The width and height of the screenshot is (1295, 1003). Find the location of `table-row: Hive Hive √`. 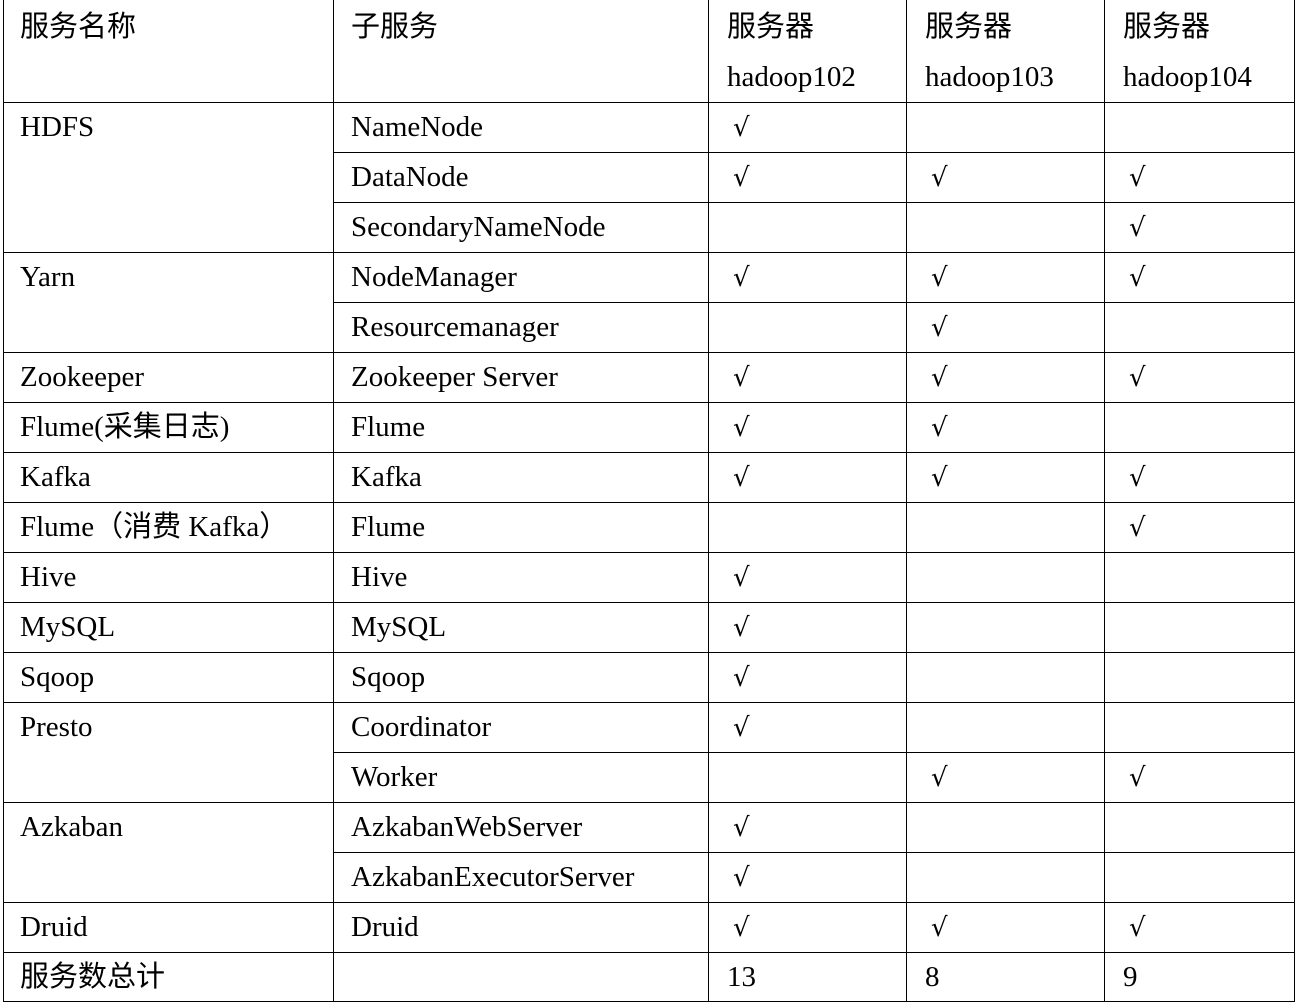

table-row: Hive Hive √ is located at coordinates (649, 577).